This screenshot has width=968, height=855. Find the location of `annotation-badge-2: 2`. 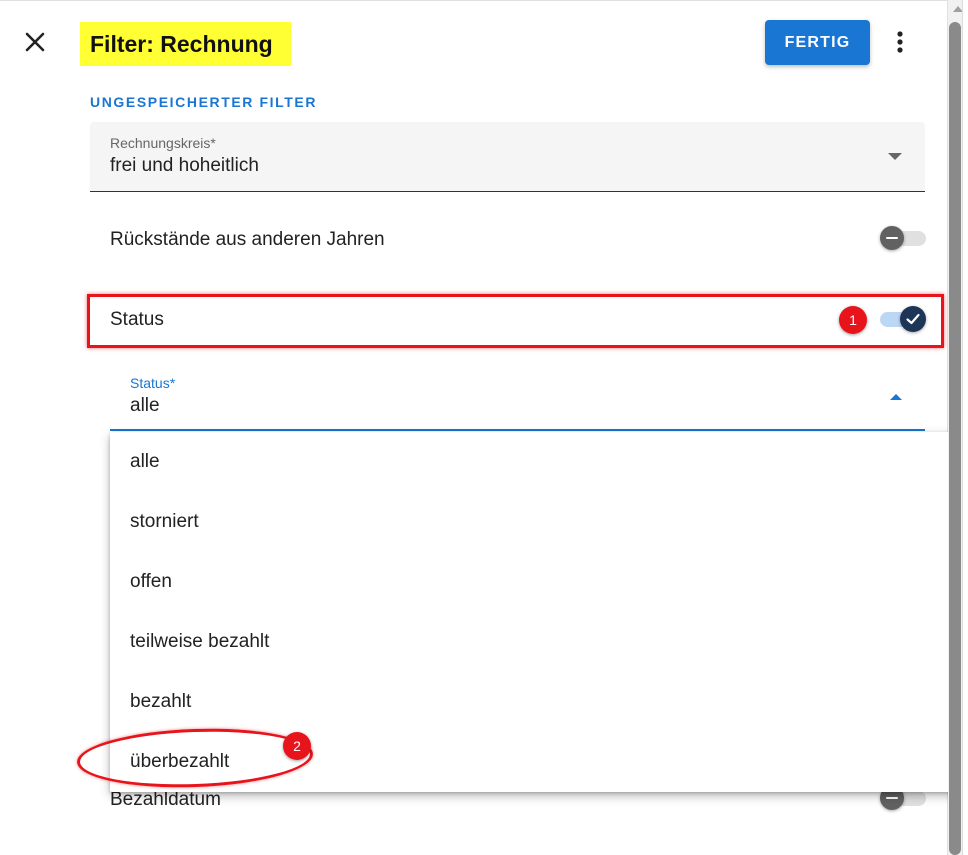

annotation-badge-2: 2 is located at coordinates (297, 746).